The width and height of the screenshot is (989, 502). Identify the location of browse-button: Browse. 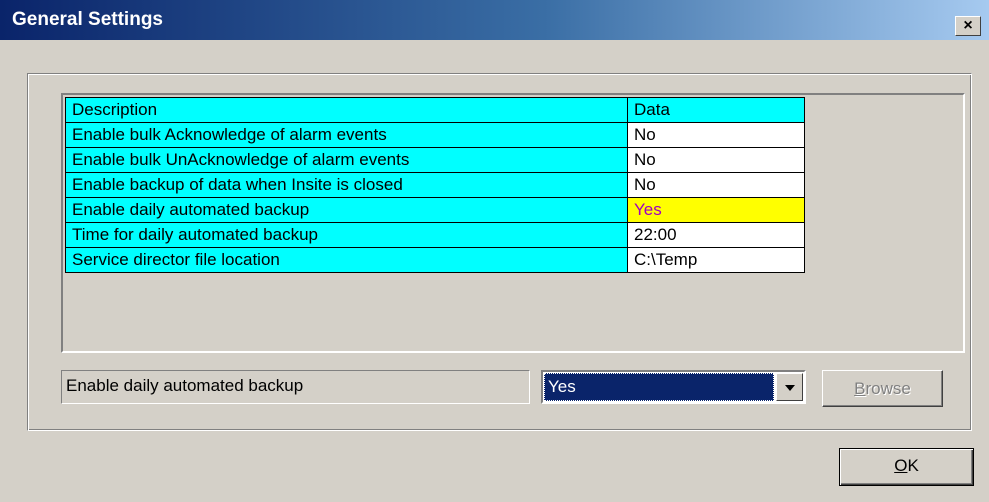
(882, 388).